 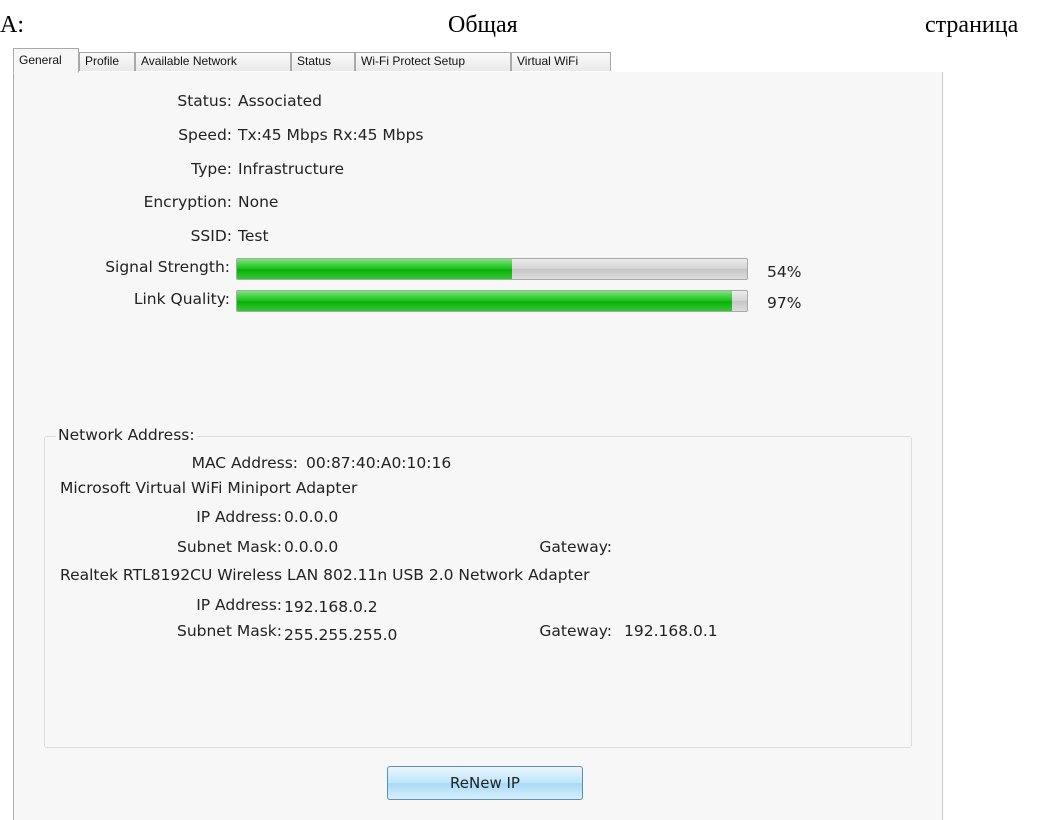 I want to click on adapter1-name: Microsoft Virtual WiFi Miniport Adapter, so click(x=209, y=488).